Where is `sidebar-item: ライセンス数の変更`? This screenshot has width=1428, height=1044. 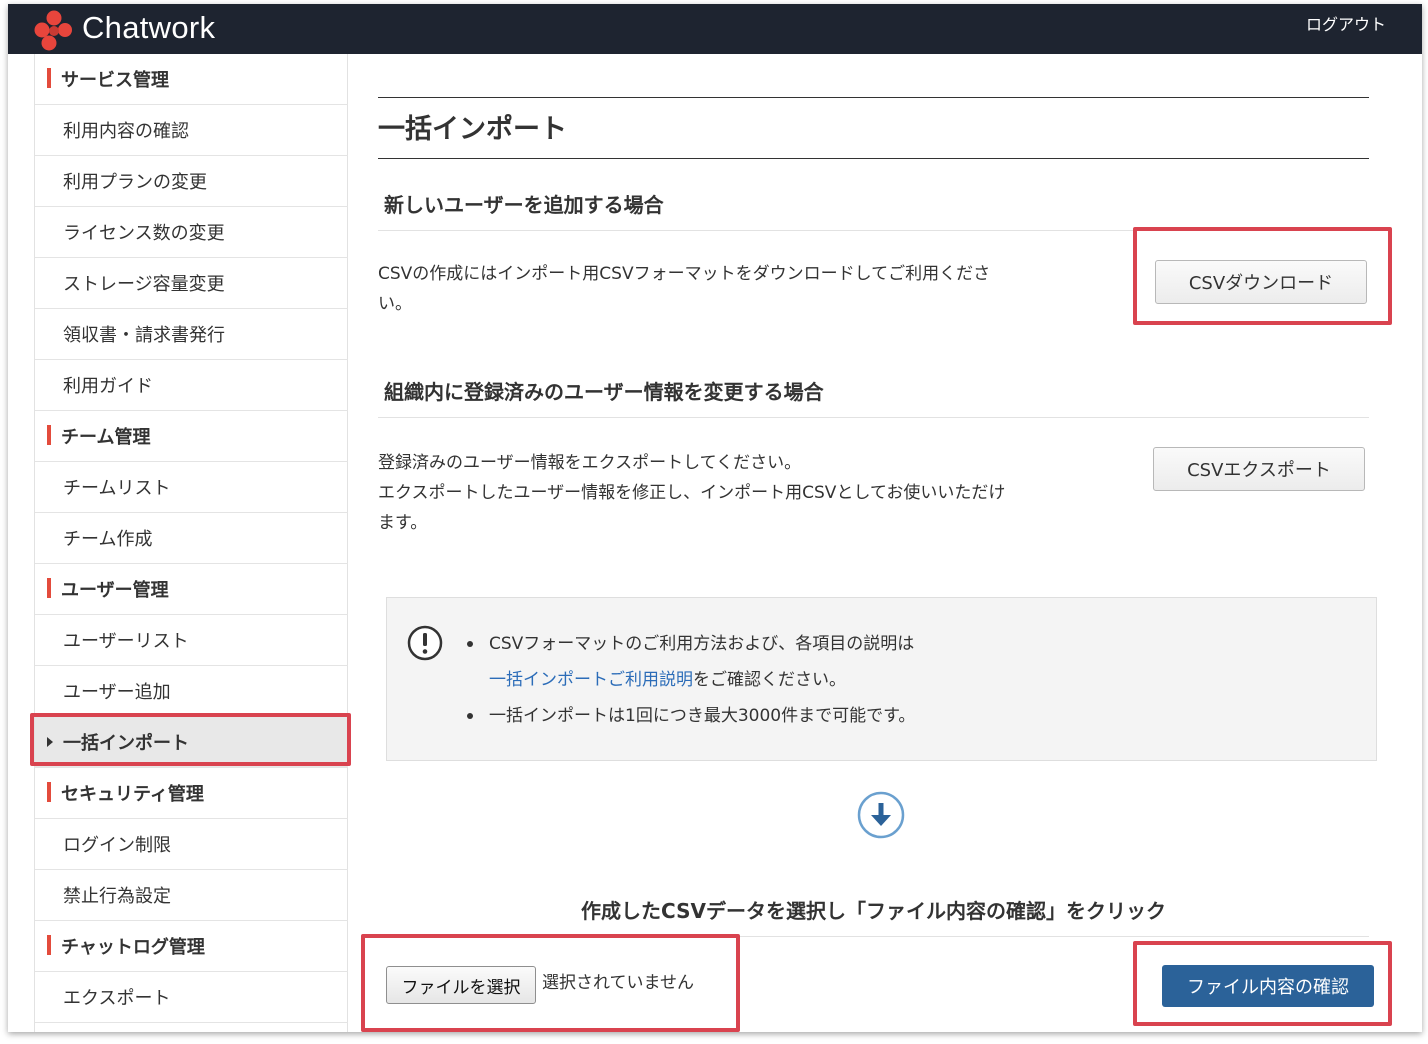
sidebar-item: ライセンス数の変更 is located at coordinates (191, 232).